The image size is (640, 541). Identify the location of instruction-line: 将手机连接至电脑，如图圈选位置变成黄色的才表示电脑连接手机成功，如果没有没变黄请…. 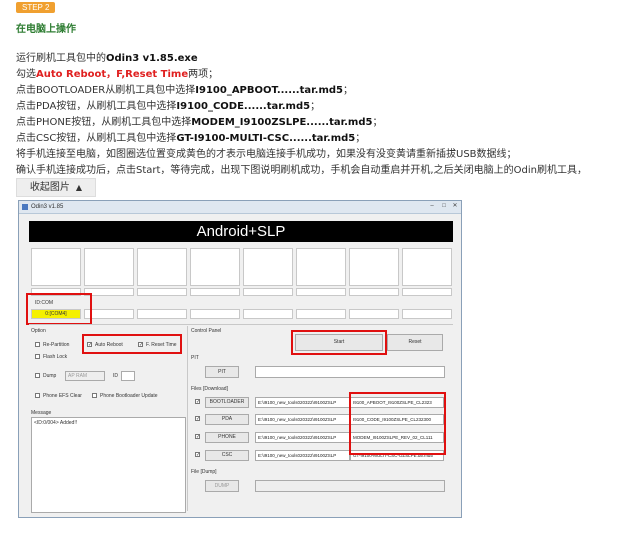
(301, 155).